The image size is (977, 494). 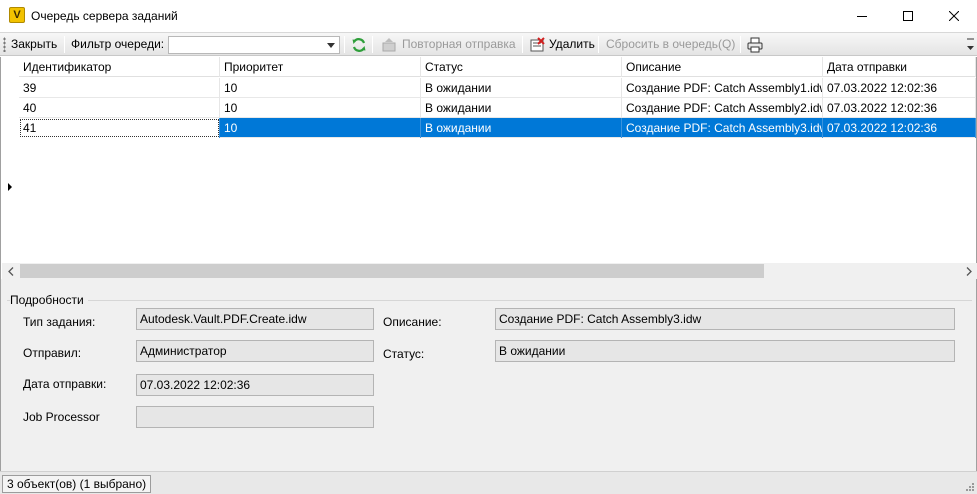 What do you see at coordinates (359, 45) in the screenshot?
I see `refresh-icon` at bounding box center [359, 45].